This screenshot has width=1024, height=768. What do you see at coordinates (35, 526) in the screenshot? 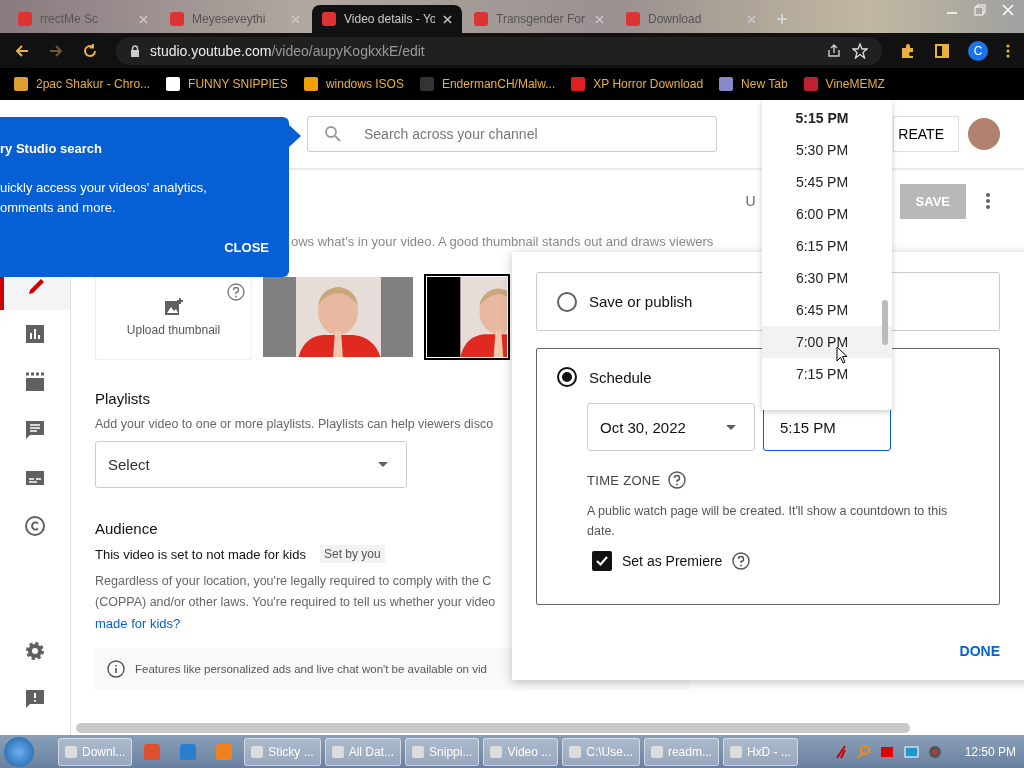
I see `copyright-icon` at bounding box center [35, 526].